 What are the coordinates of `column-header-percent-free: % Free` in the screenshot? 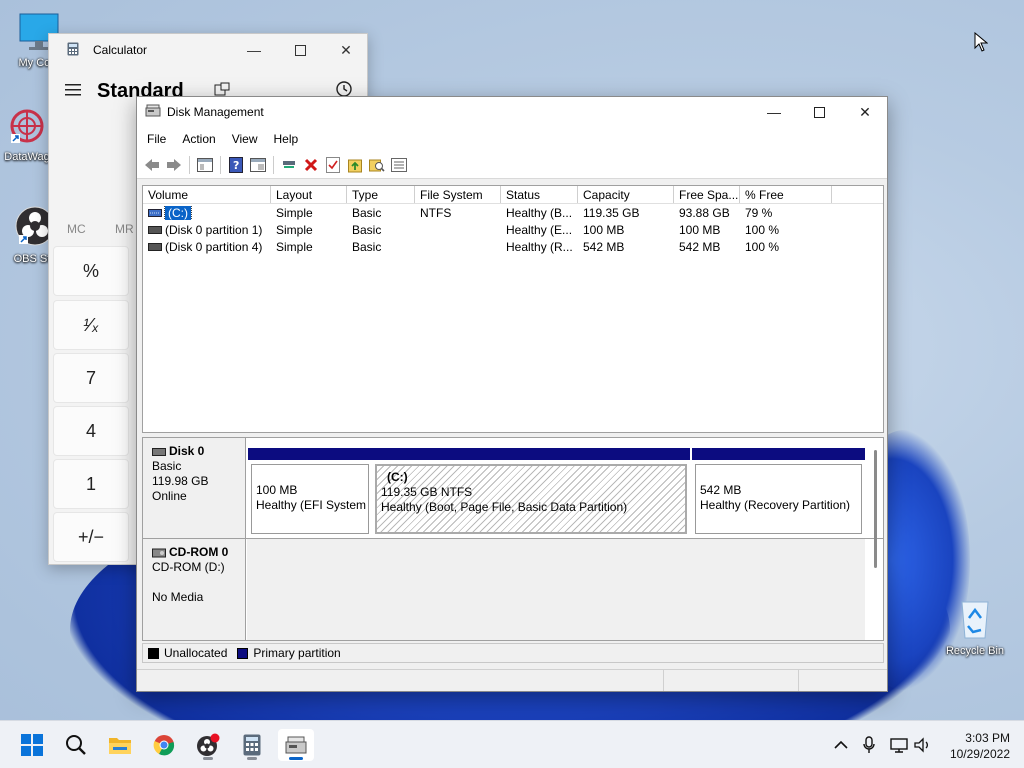 It's located at (786, 194).